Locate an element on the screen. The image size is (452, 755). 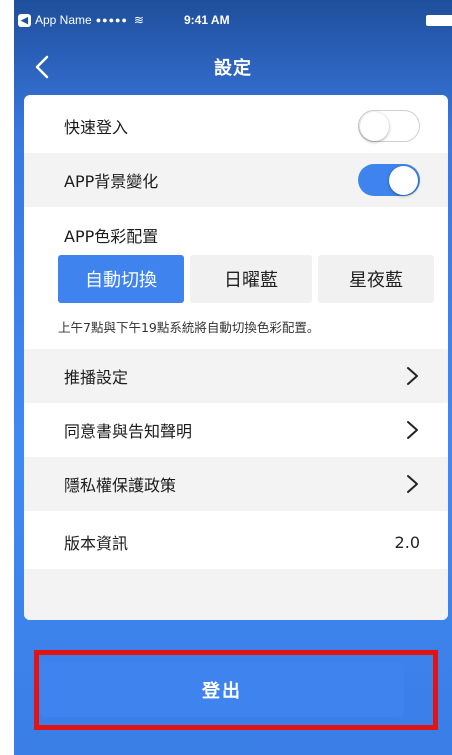
page-title: 設定 is located at coordinates (233, 68).